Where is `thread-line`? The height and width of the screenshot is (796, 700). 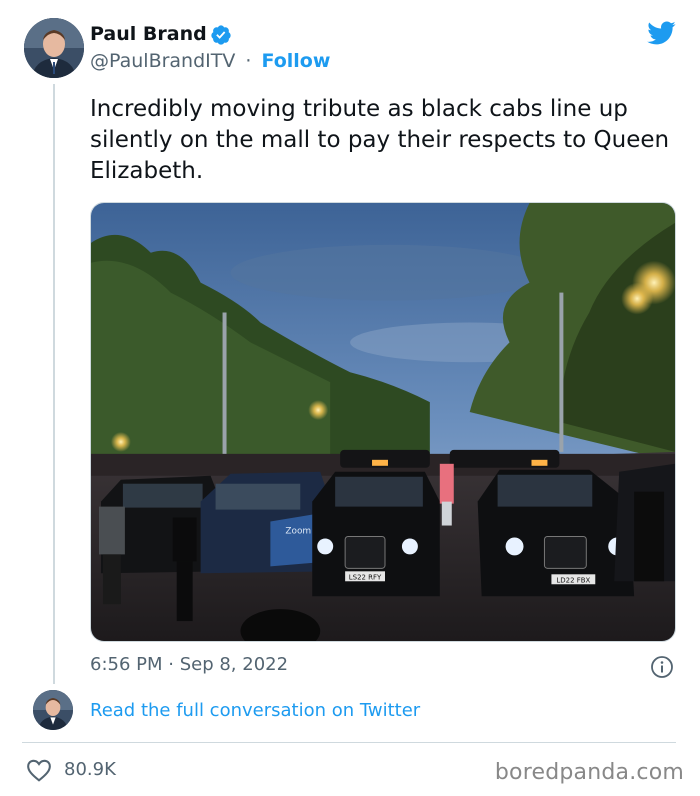 thread-line is located at coordinates (54, 384).